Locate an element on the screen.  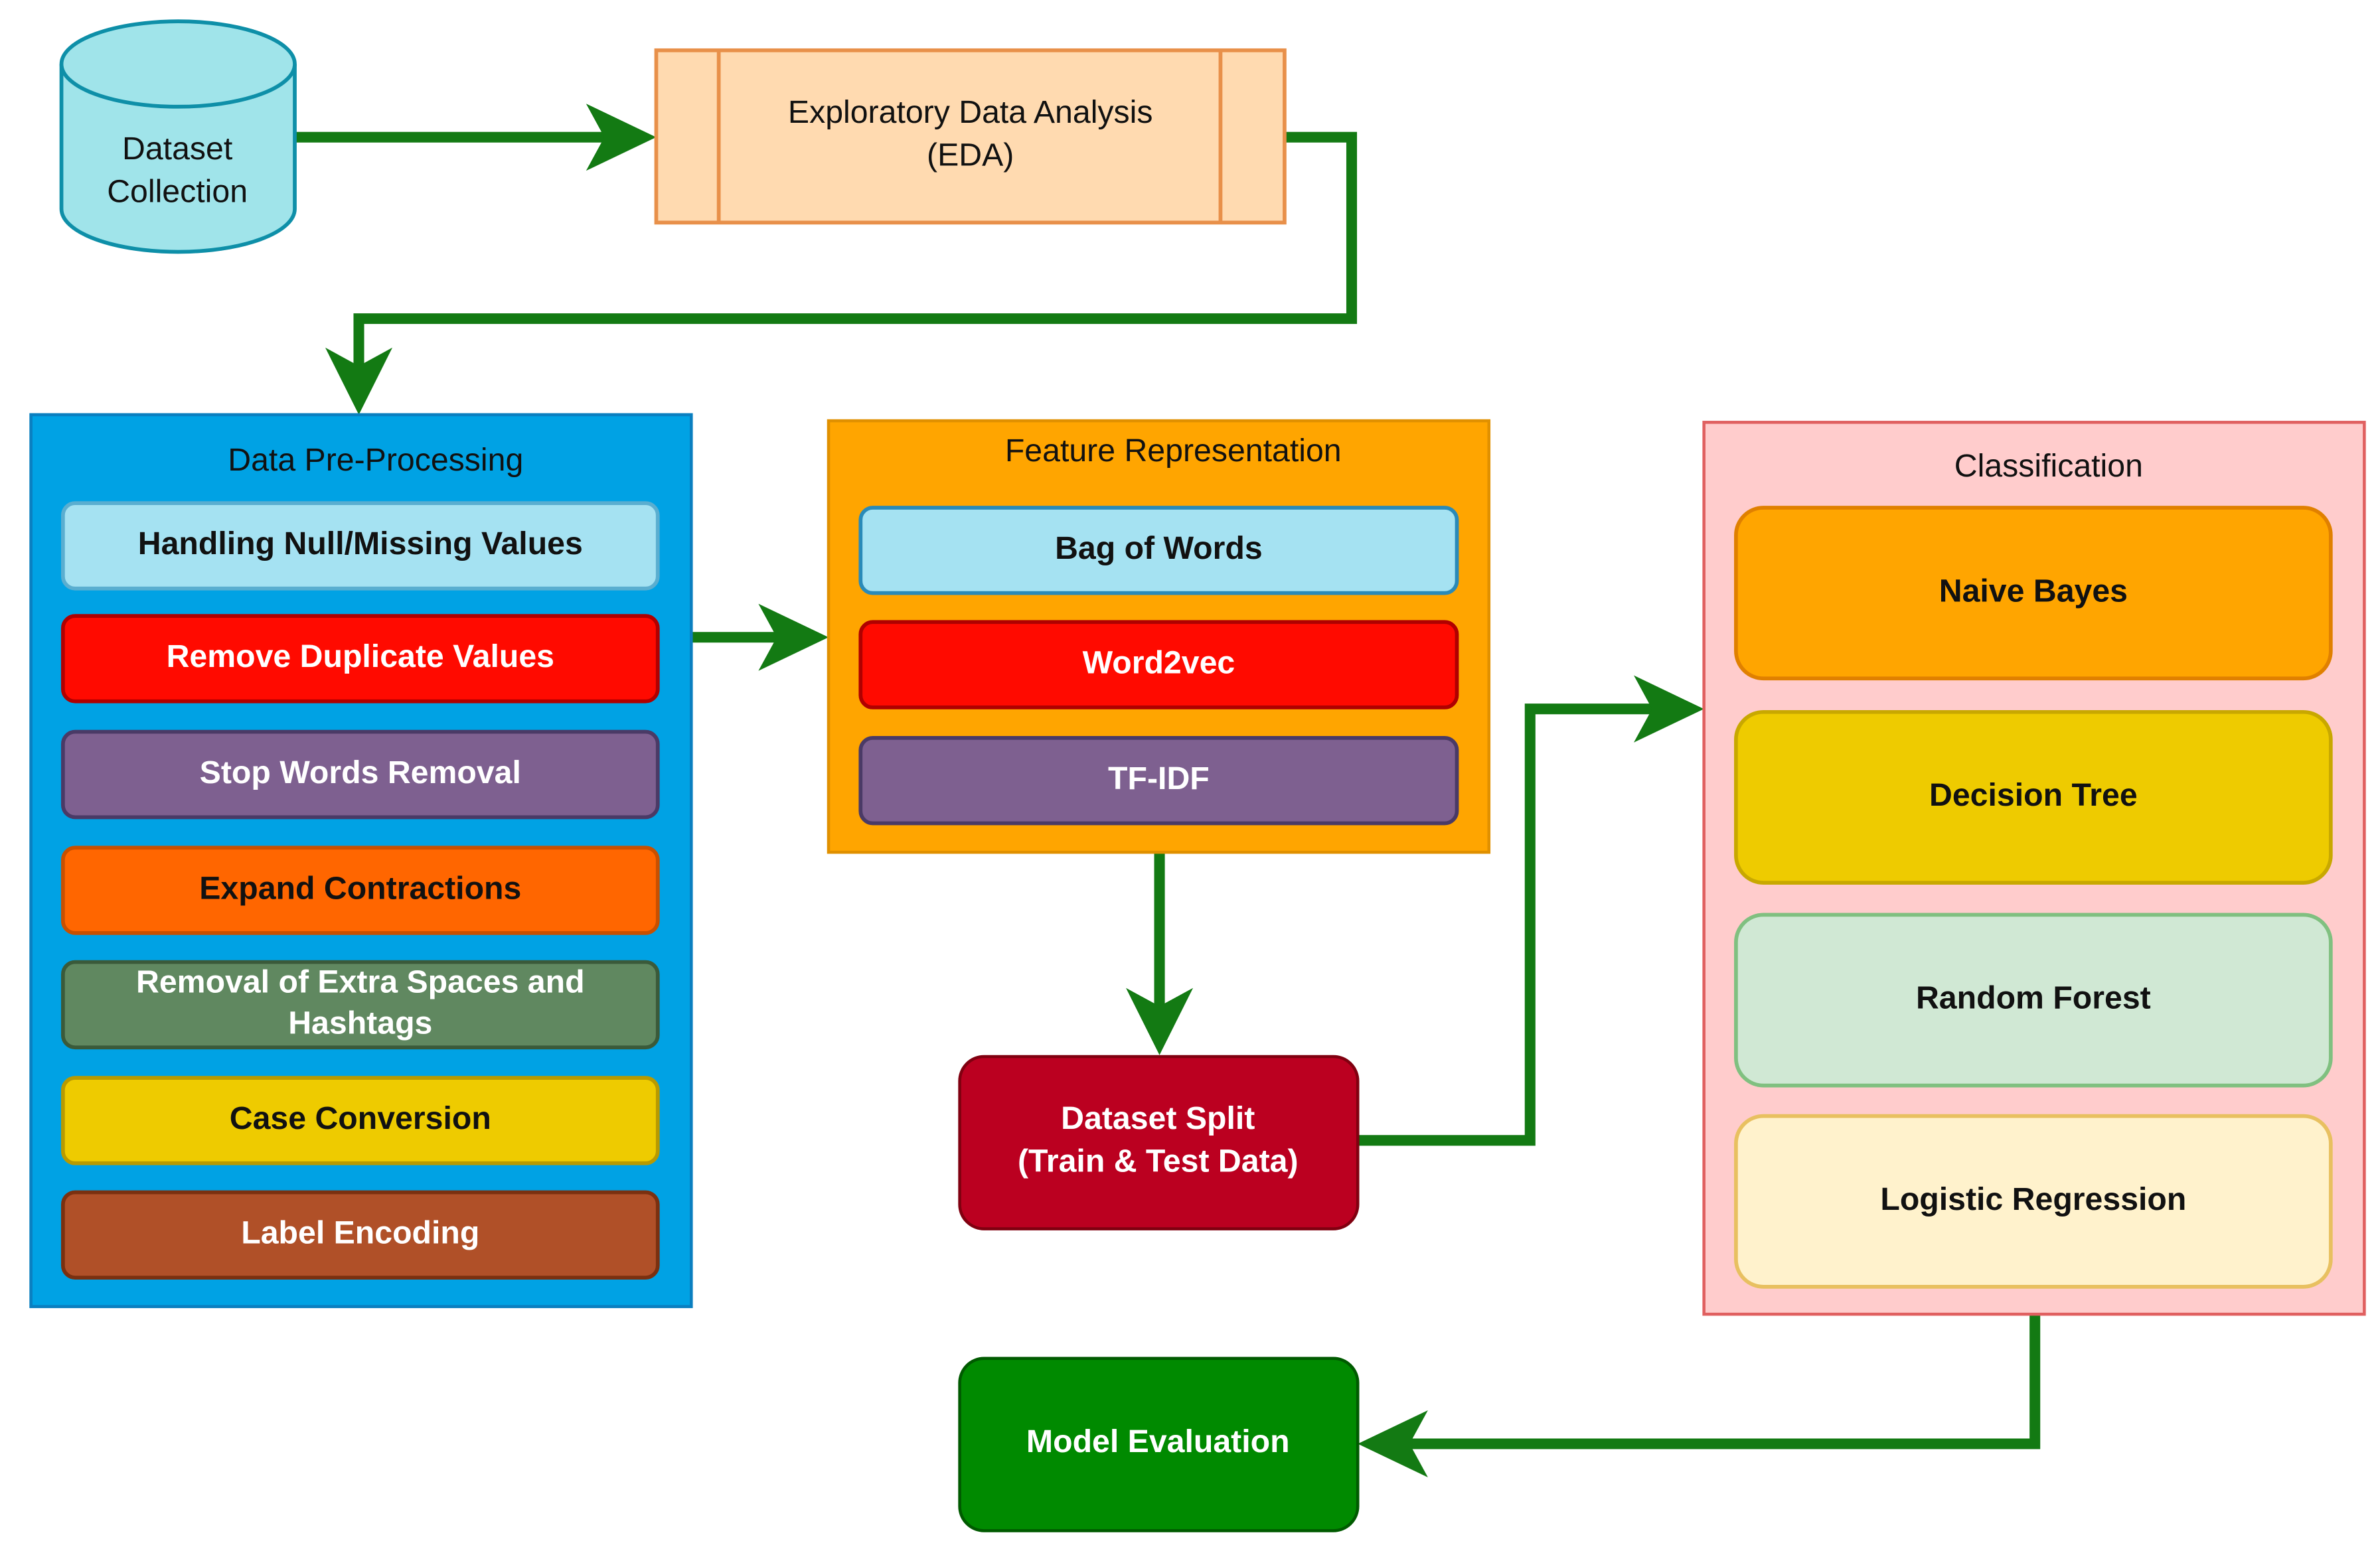
preprocessing-item: Stop Words Removal is located at coordinates (360, 774).